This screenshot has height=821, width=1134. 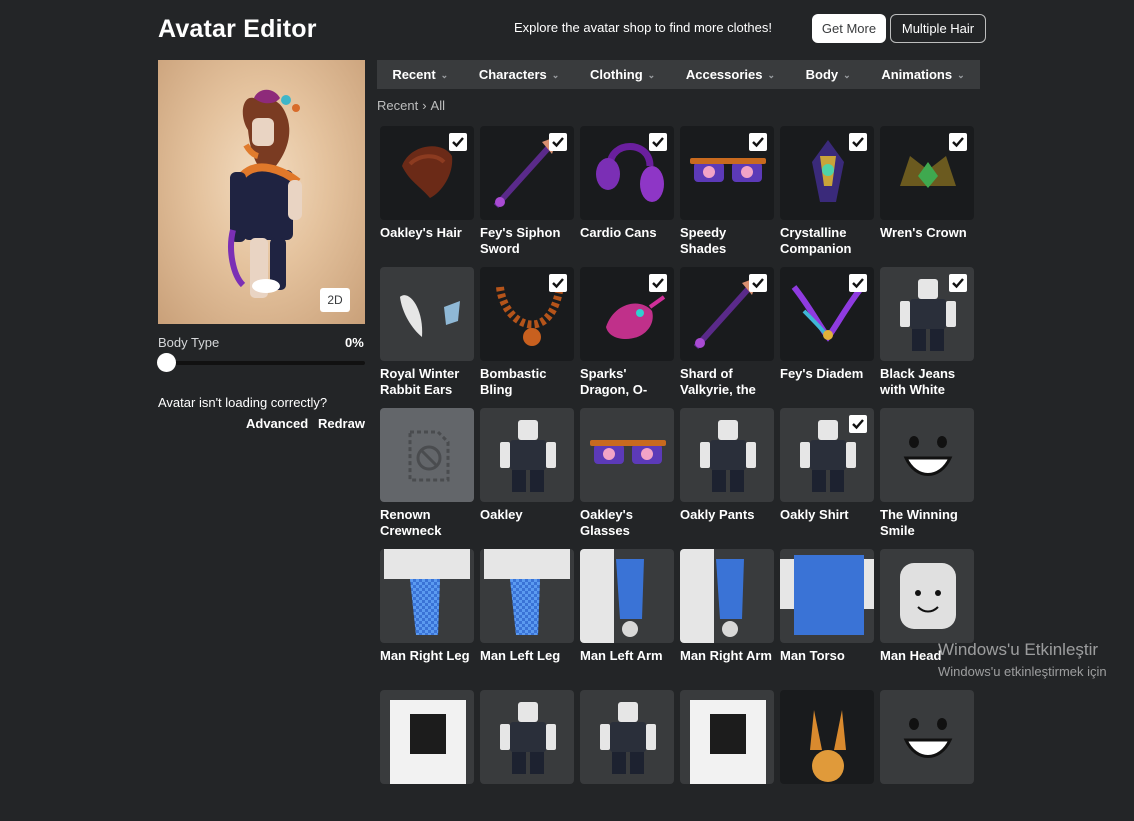 I want to click on item-tile: Black Jeans with White, so click(x=927, y=332).